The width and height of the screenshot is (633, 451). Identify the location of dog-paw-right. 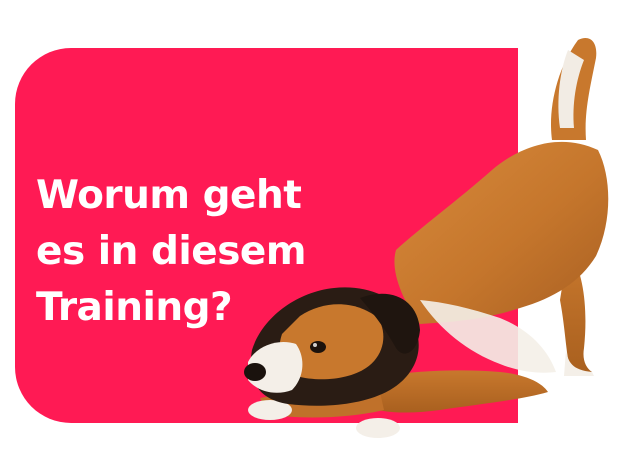
(378, 428).